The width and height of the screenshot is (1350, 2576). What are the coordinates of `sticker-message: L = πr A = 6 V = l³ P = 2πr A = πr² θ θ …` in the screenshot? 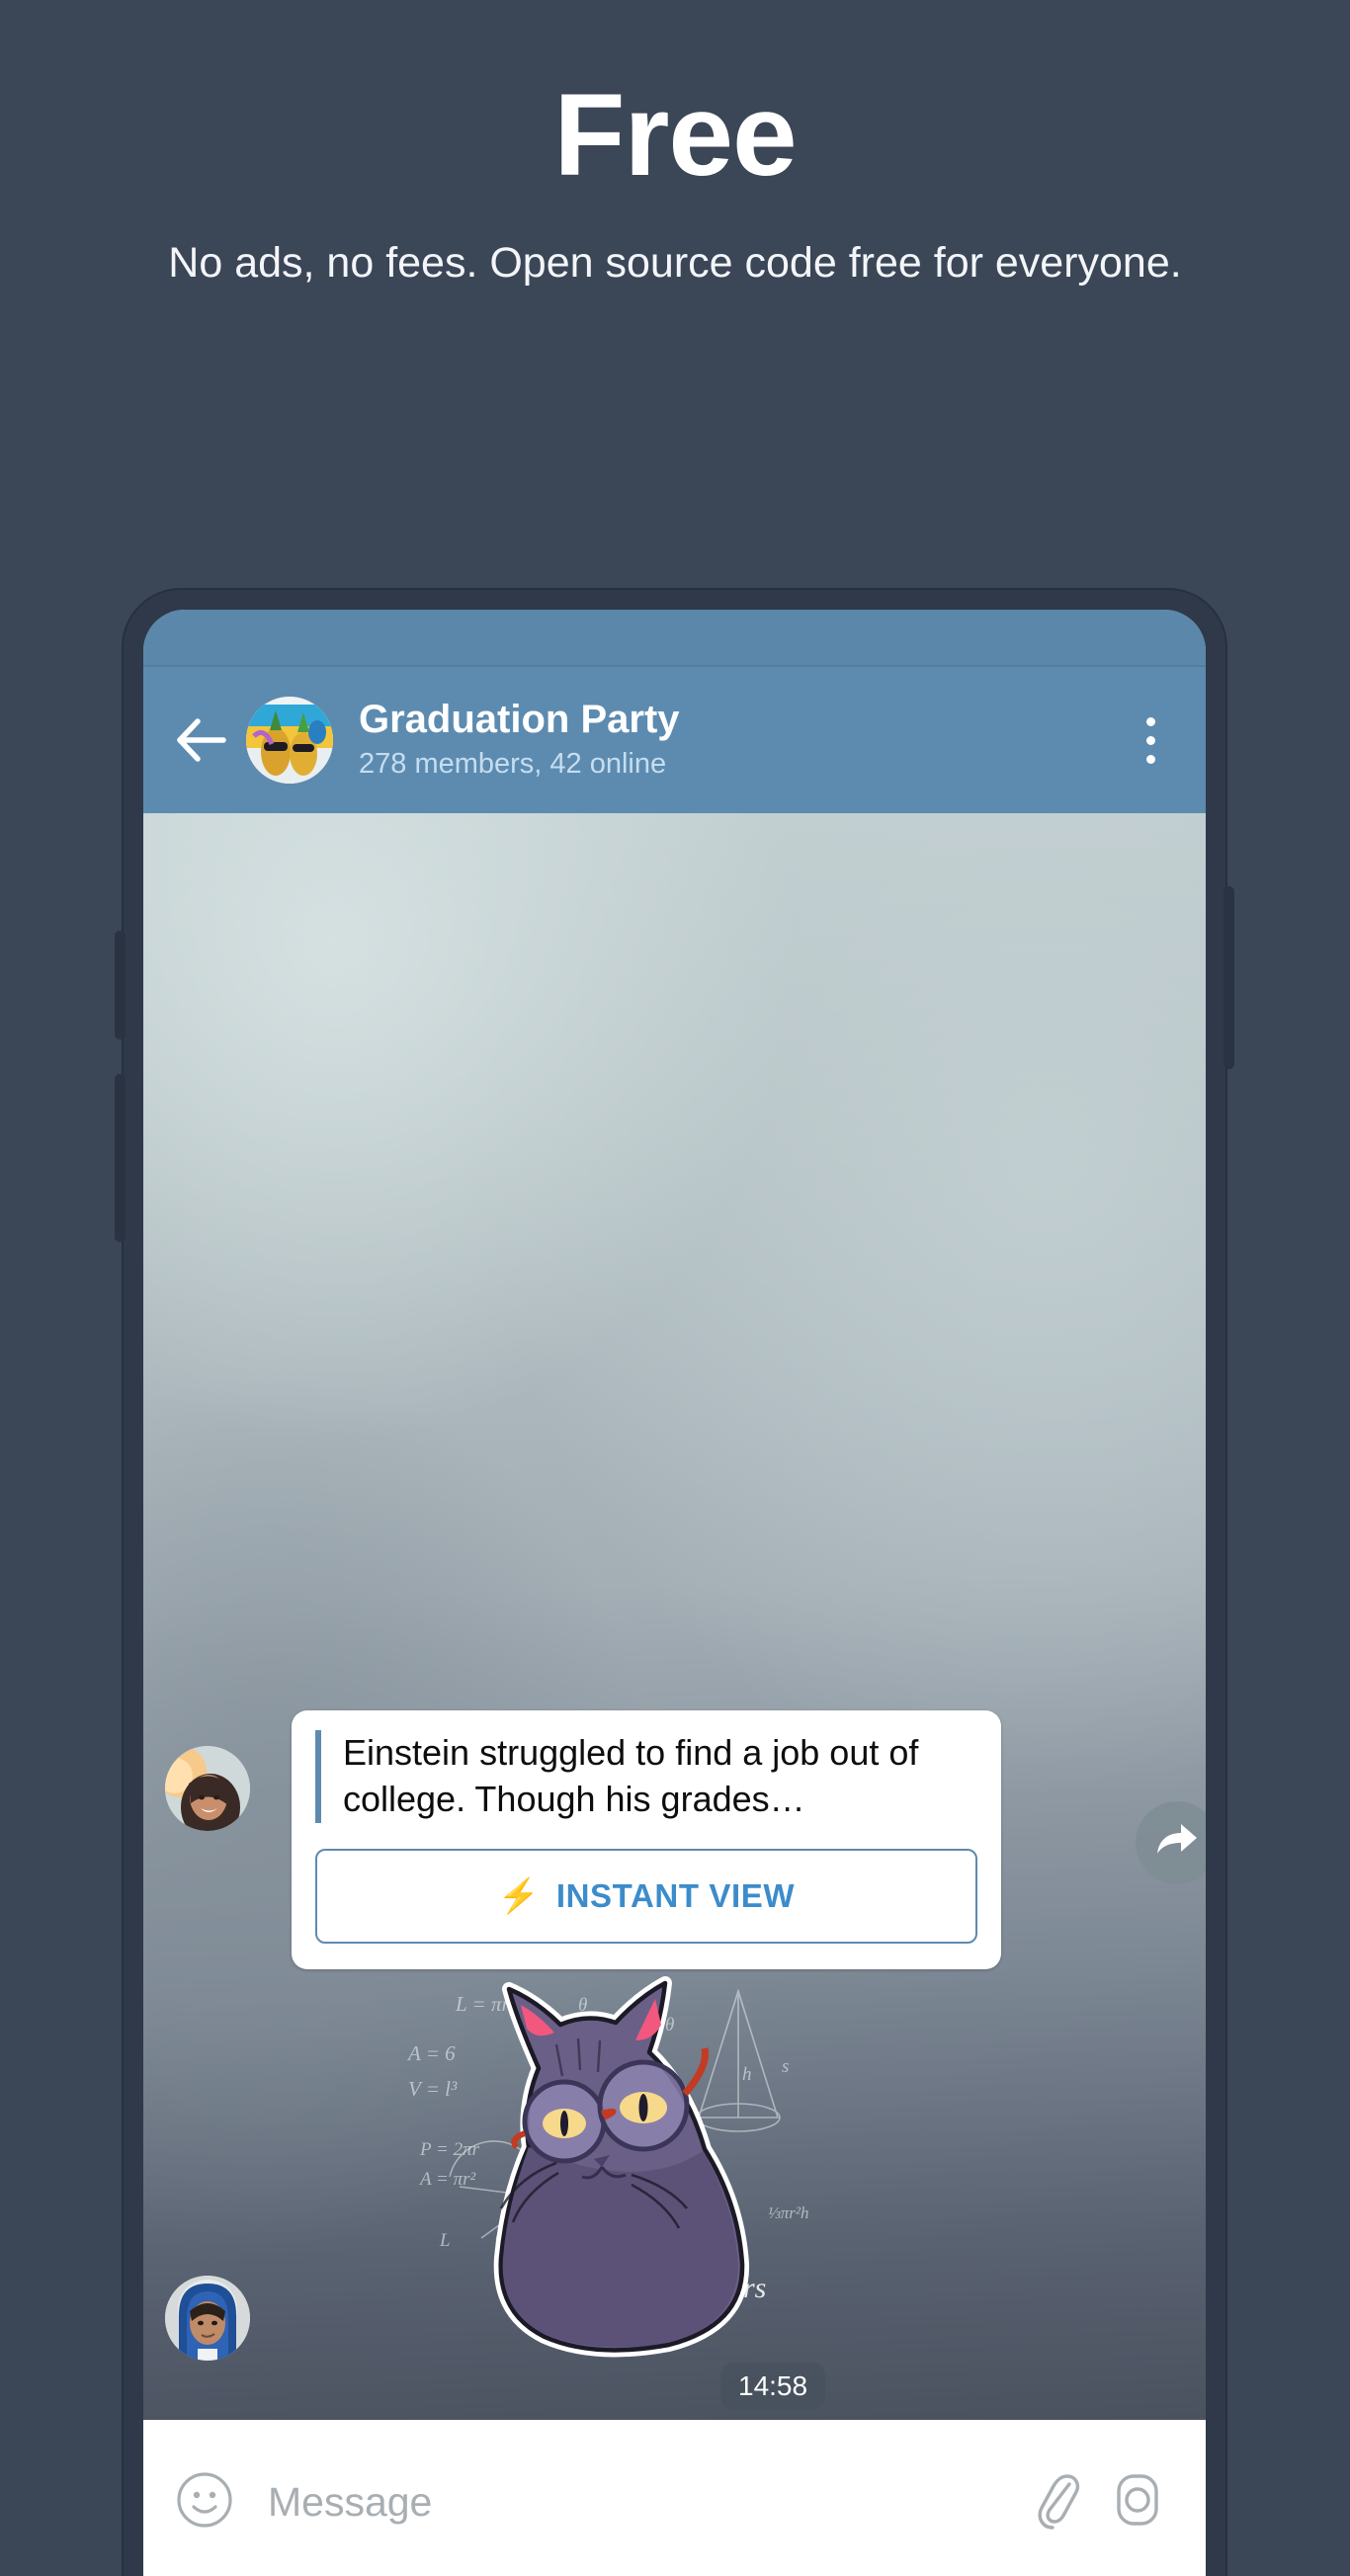 It's located at (607, 2157).